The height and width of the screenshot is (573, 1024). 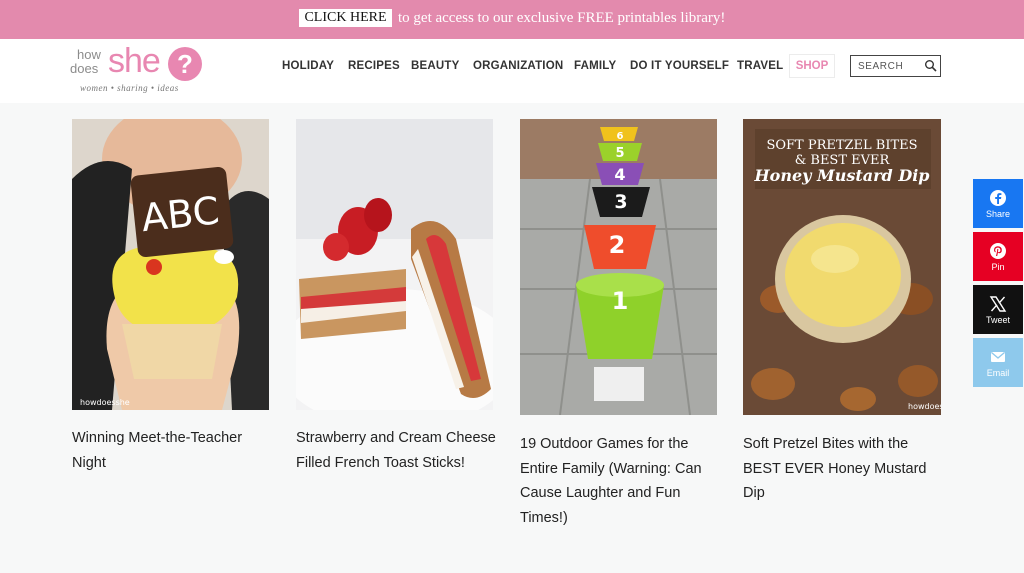 I want to click on image-watermark-4: howdoesshe, so click(x=924, y=406).